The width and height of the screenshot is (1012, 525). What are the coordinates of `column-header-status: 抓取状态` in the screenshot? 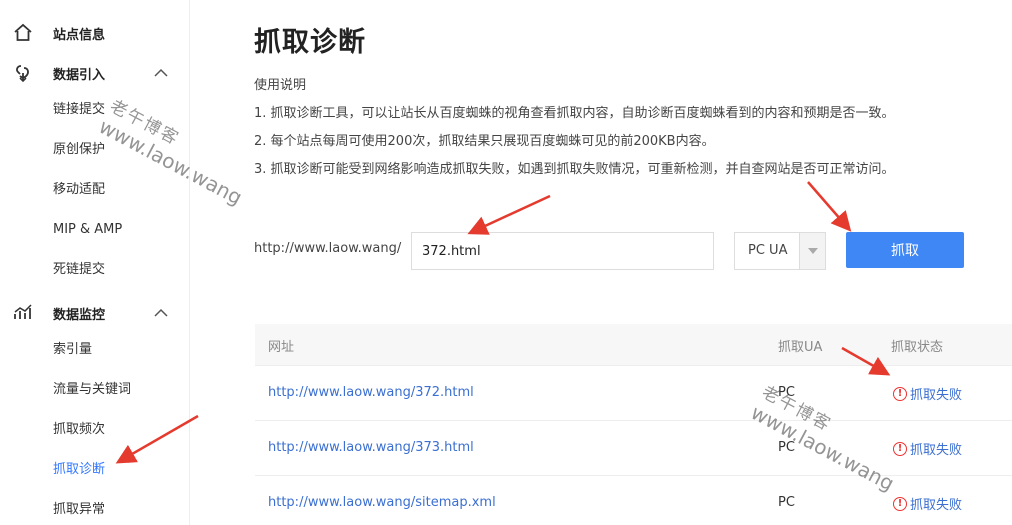 It's located at (917, 347).